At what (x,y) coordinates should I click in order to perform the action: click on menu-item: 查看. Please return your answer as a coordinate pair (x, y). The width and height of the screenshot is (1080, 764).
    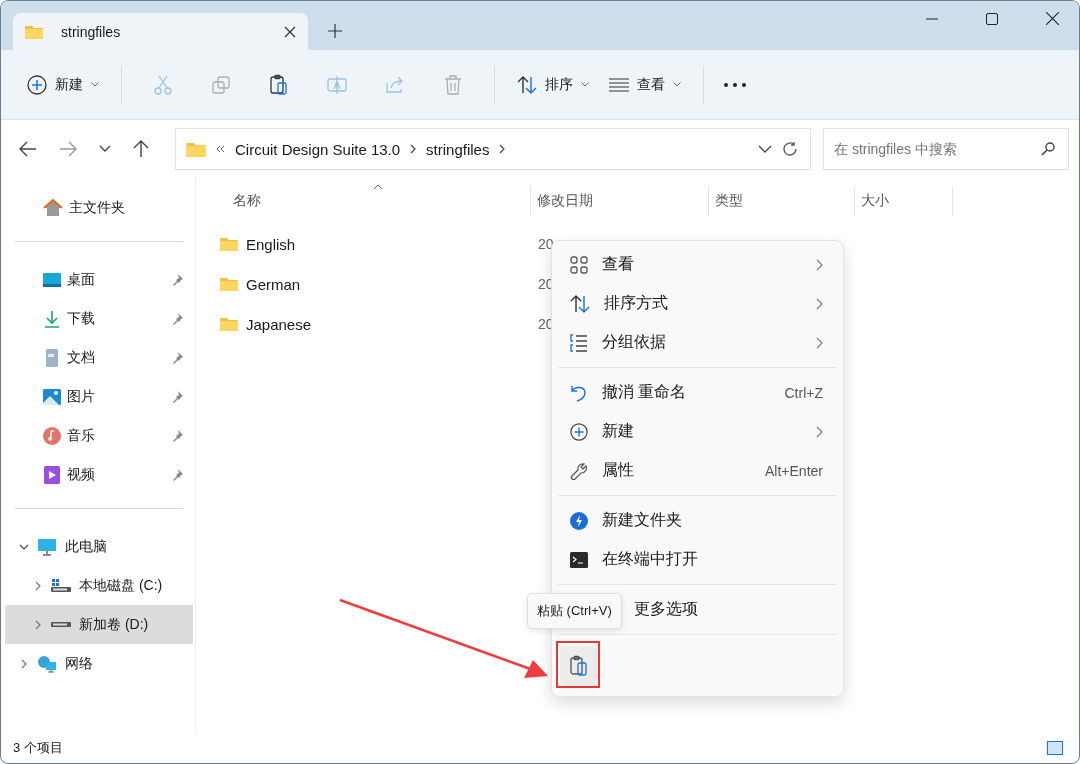
    Looking at the image, I should click on (697, 264).